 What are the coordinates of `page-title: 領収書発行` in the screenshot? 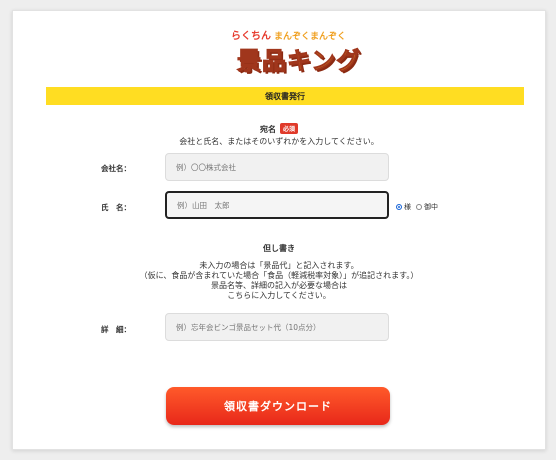 It's located at (285, 96).